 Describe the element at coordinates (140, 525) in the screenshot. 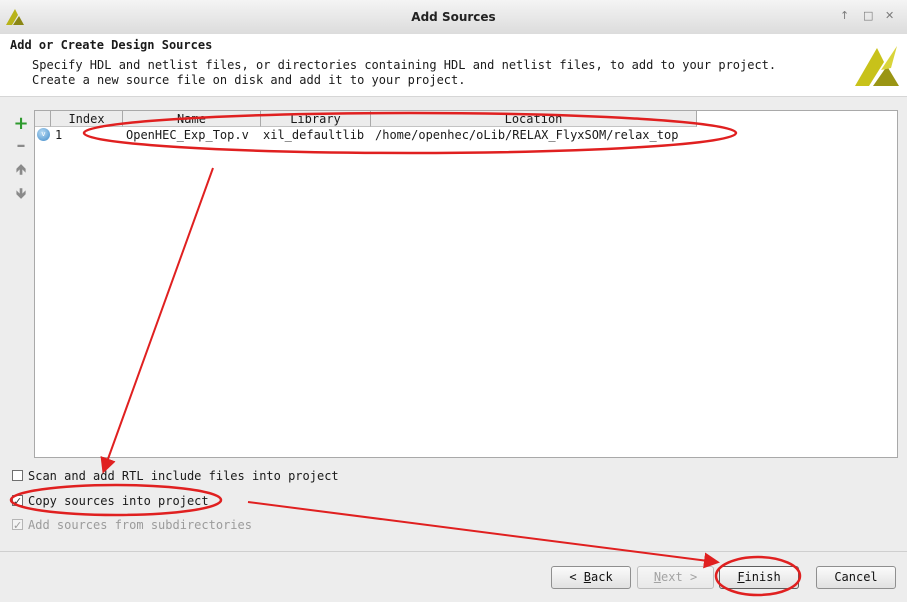

I see `checkbox-label: Add sources from subdirectories` at that location.